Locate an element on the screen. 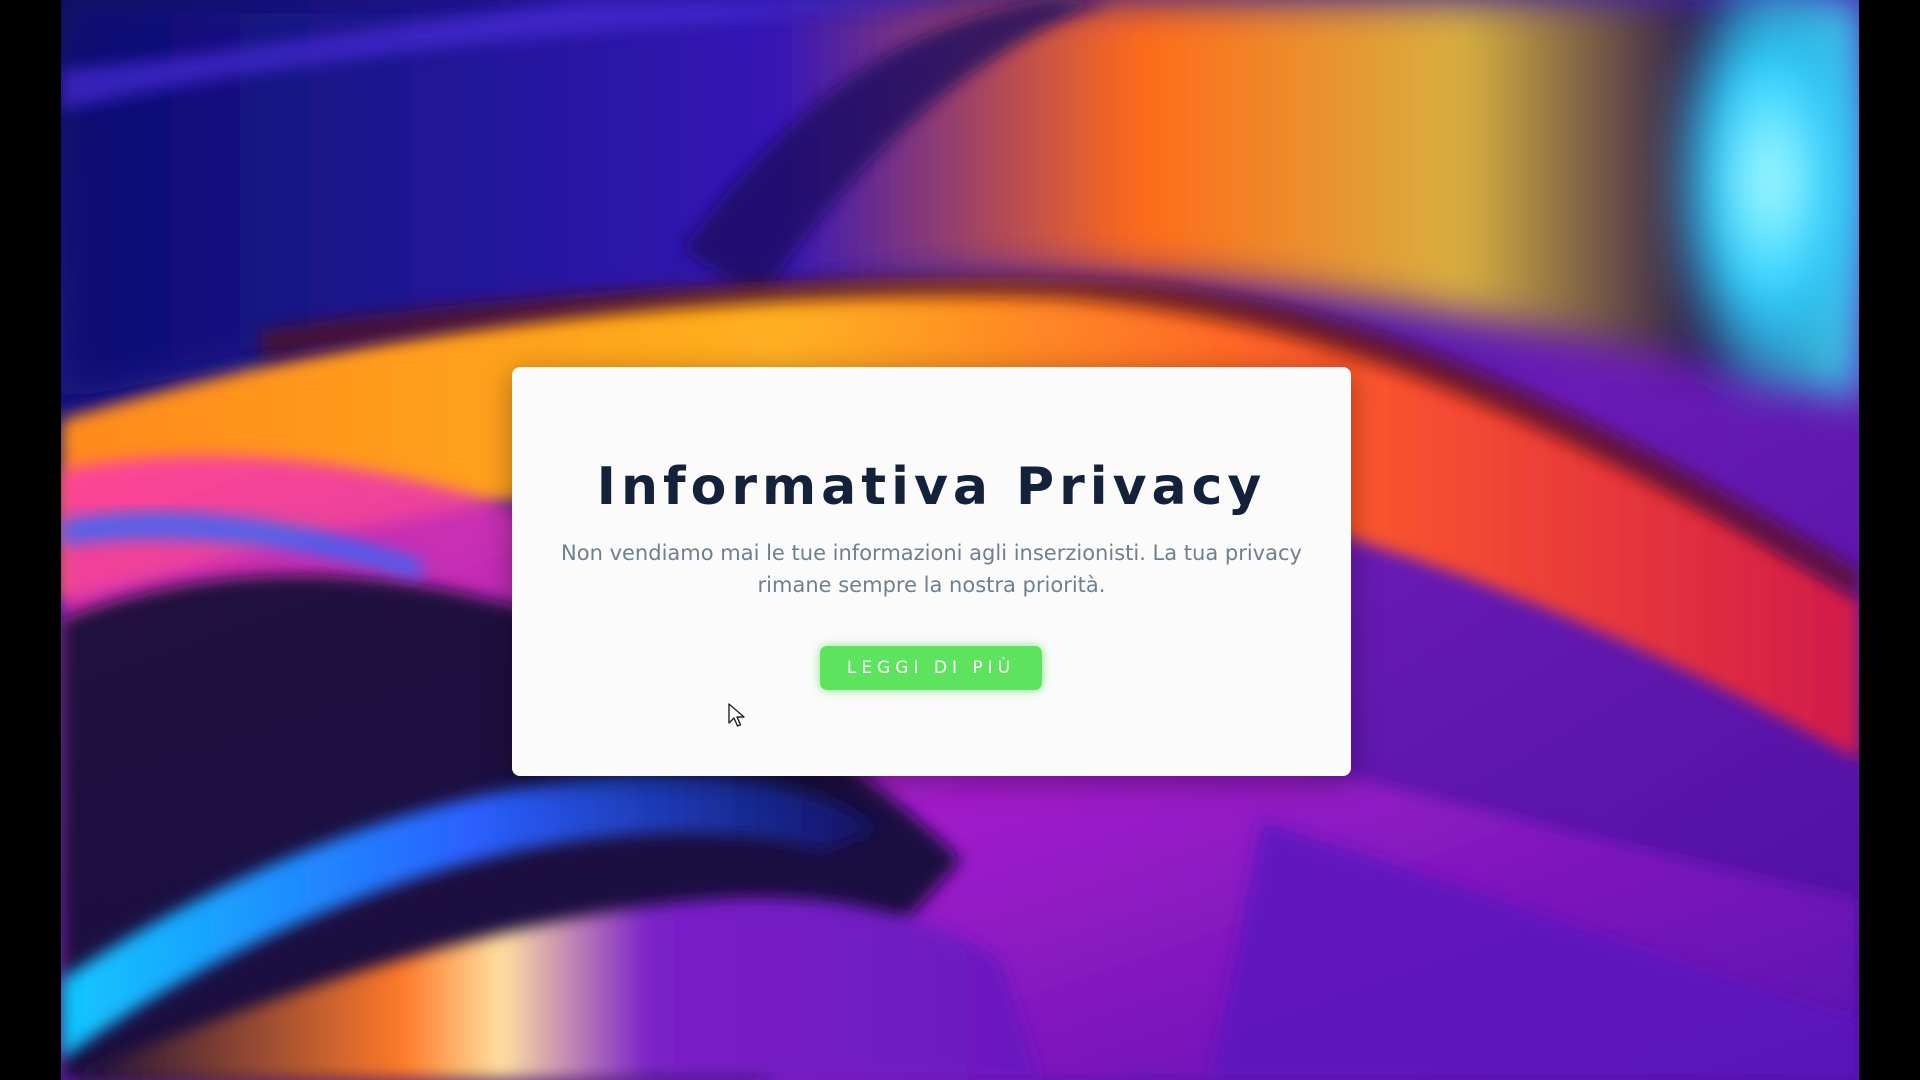  mouse-pointer-icon is located at coordinates (738, 716).